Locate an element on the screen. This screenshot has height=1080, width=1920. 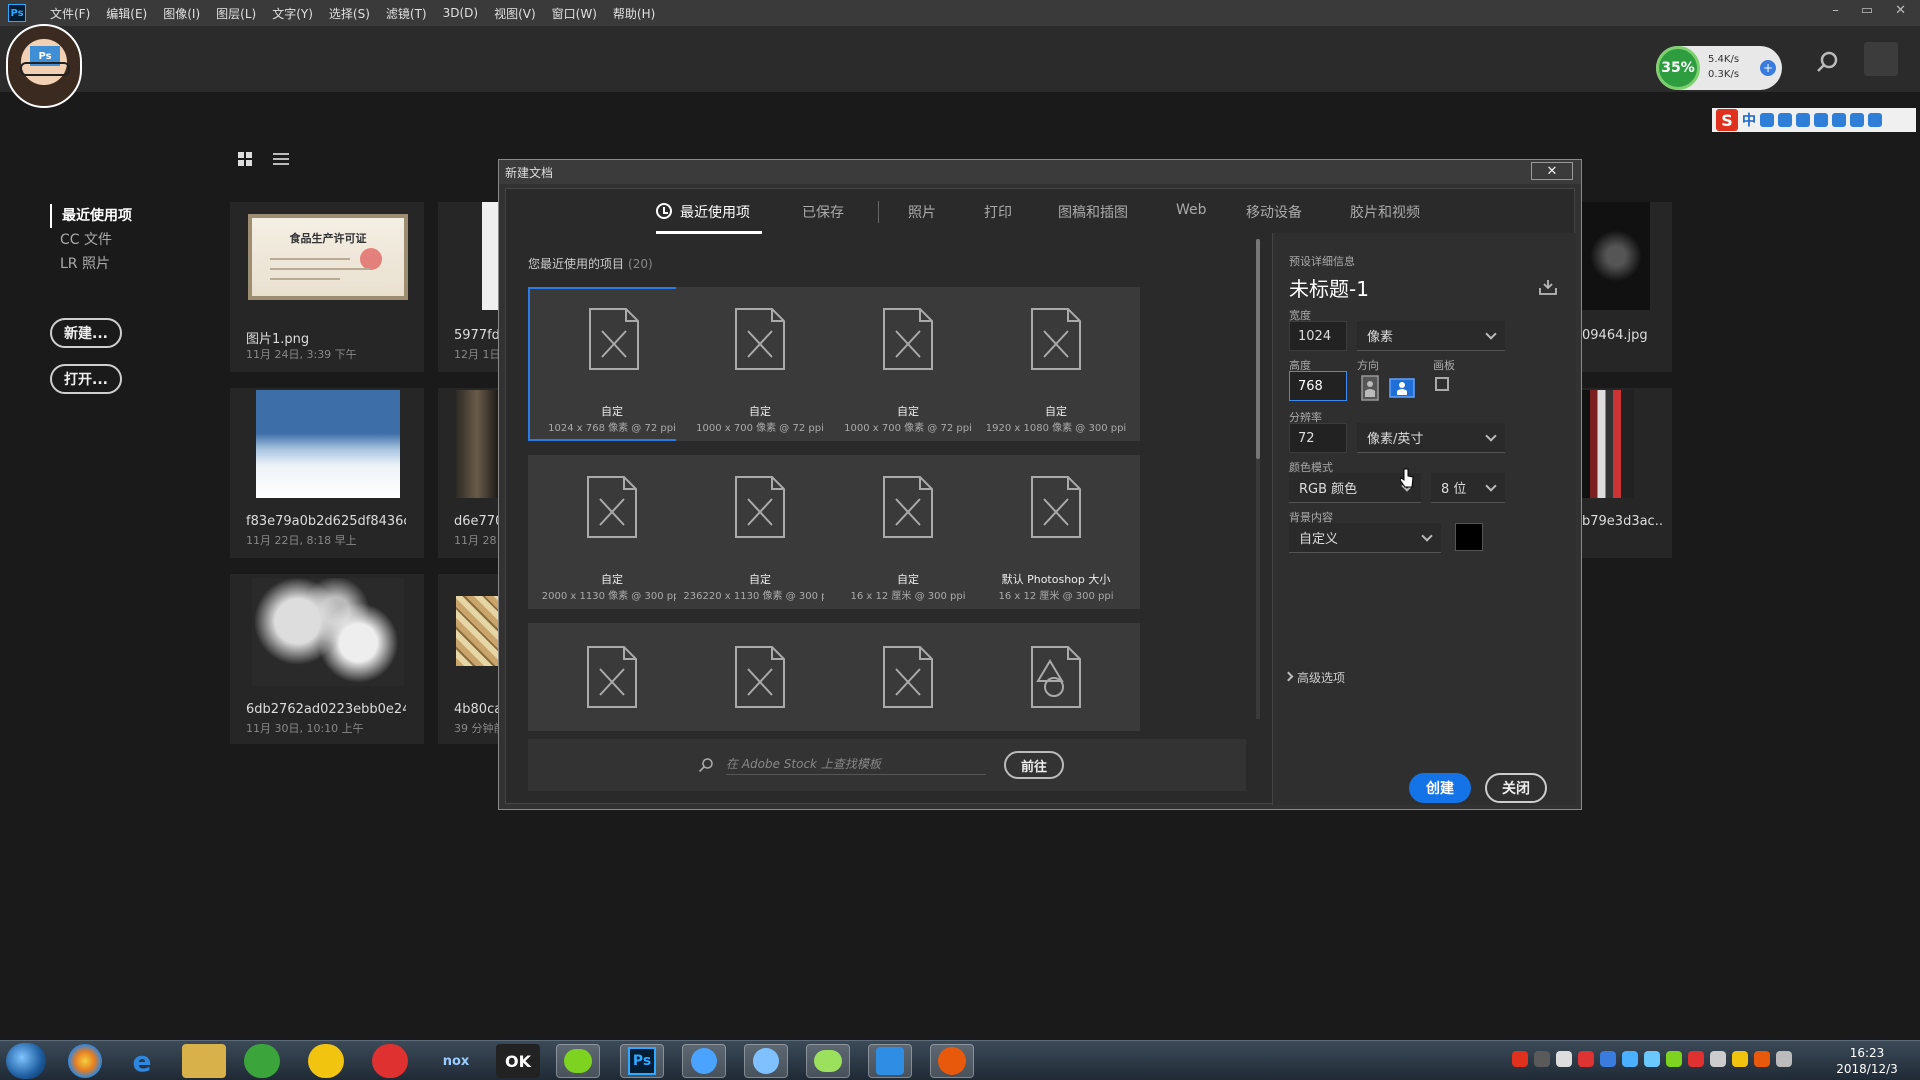
nav-recent: 最近使用项 is located at coordinates (91, 216).